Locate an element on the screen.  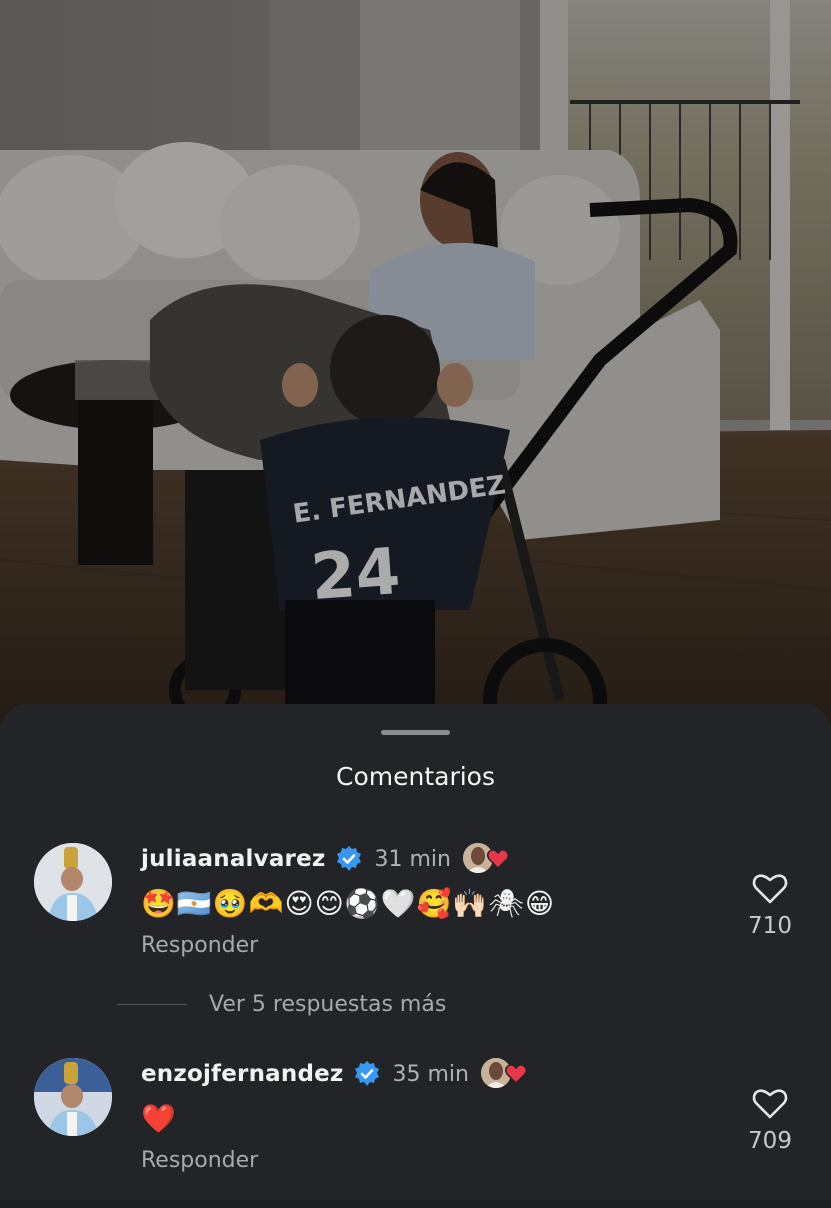
view-more-replies: Ver 5 respuestas más is located at coordinates (281, 1004).